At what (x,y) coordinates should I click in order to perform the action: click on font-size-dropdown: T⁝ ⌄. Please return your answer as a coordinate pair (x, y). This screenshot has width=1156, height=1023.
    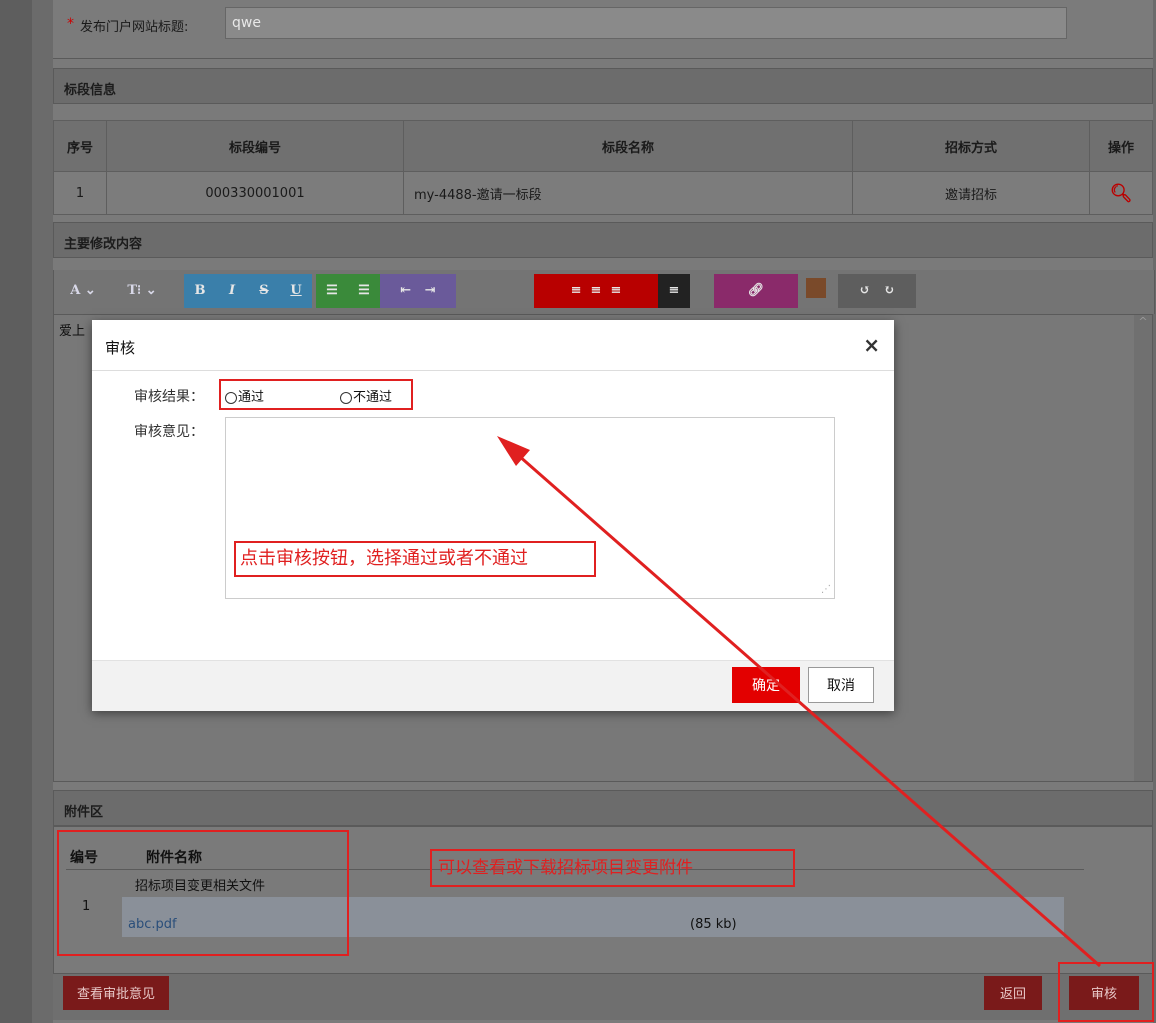
    Looking at the image, I should click on (142, 291).